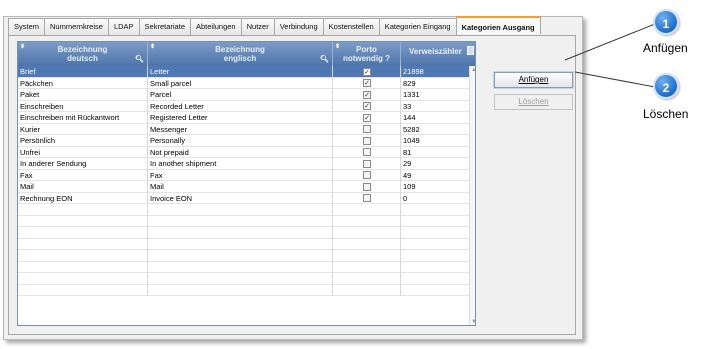  Describe the element at coordinates (666, 22) in the screenshot. I see `callout-badge-1: 1` at that location.